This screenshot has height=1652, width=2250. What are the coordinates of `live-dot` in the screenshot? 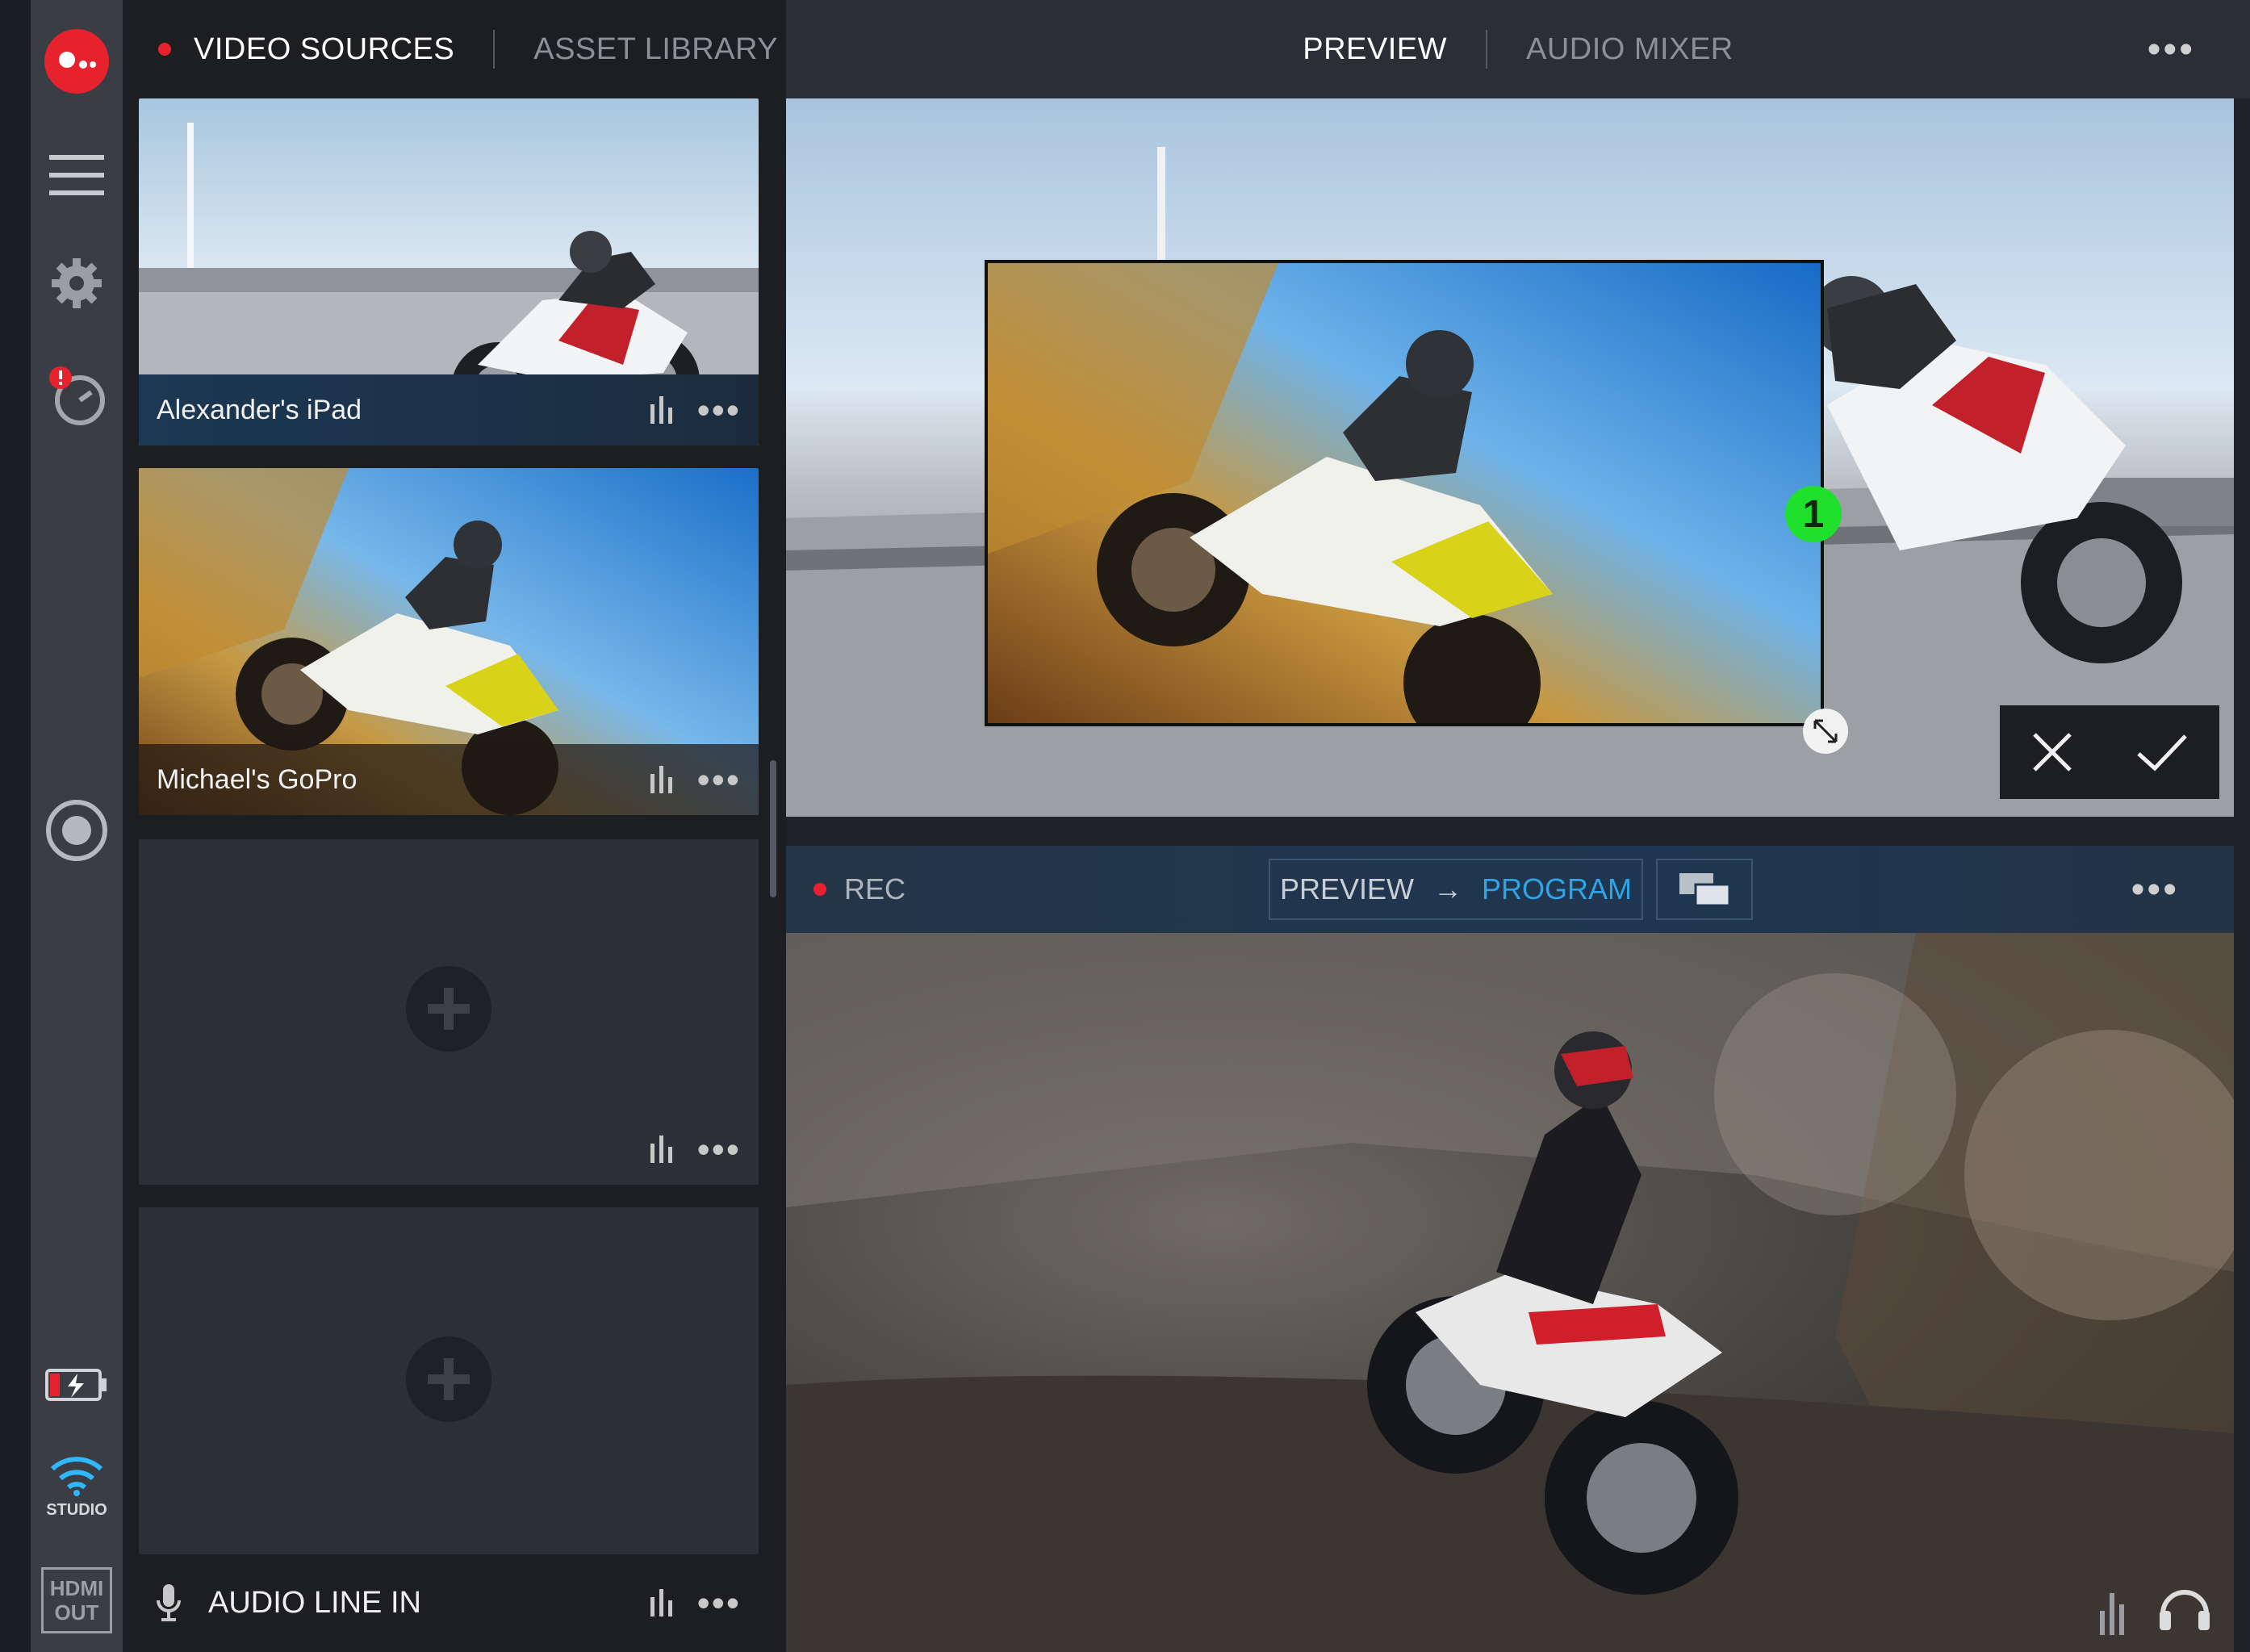 It's located at (164, 49).